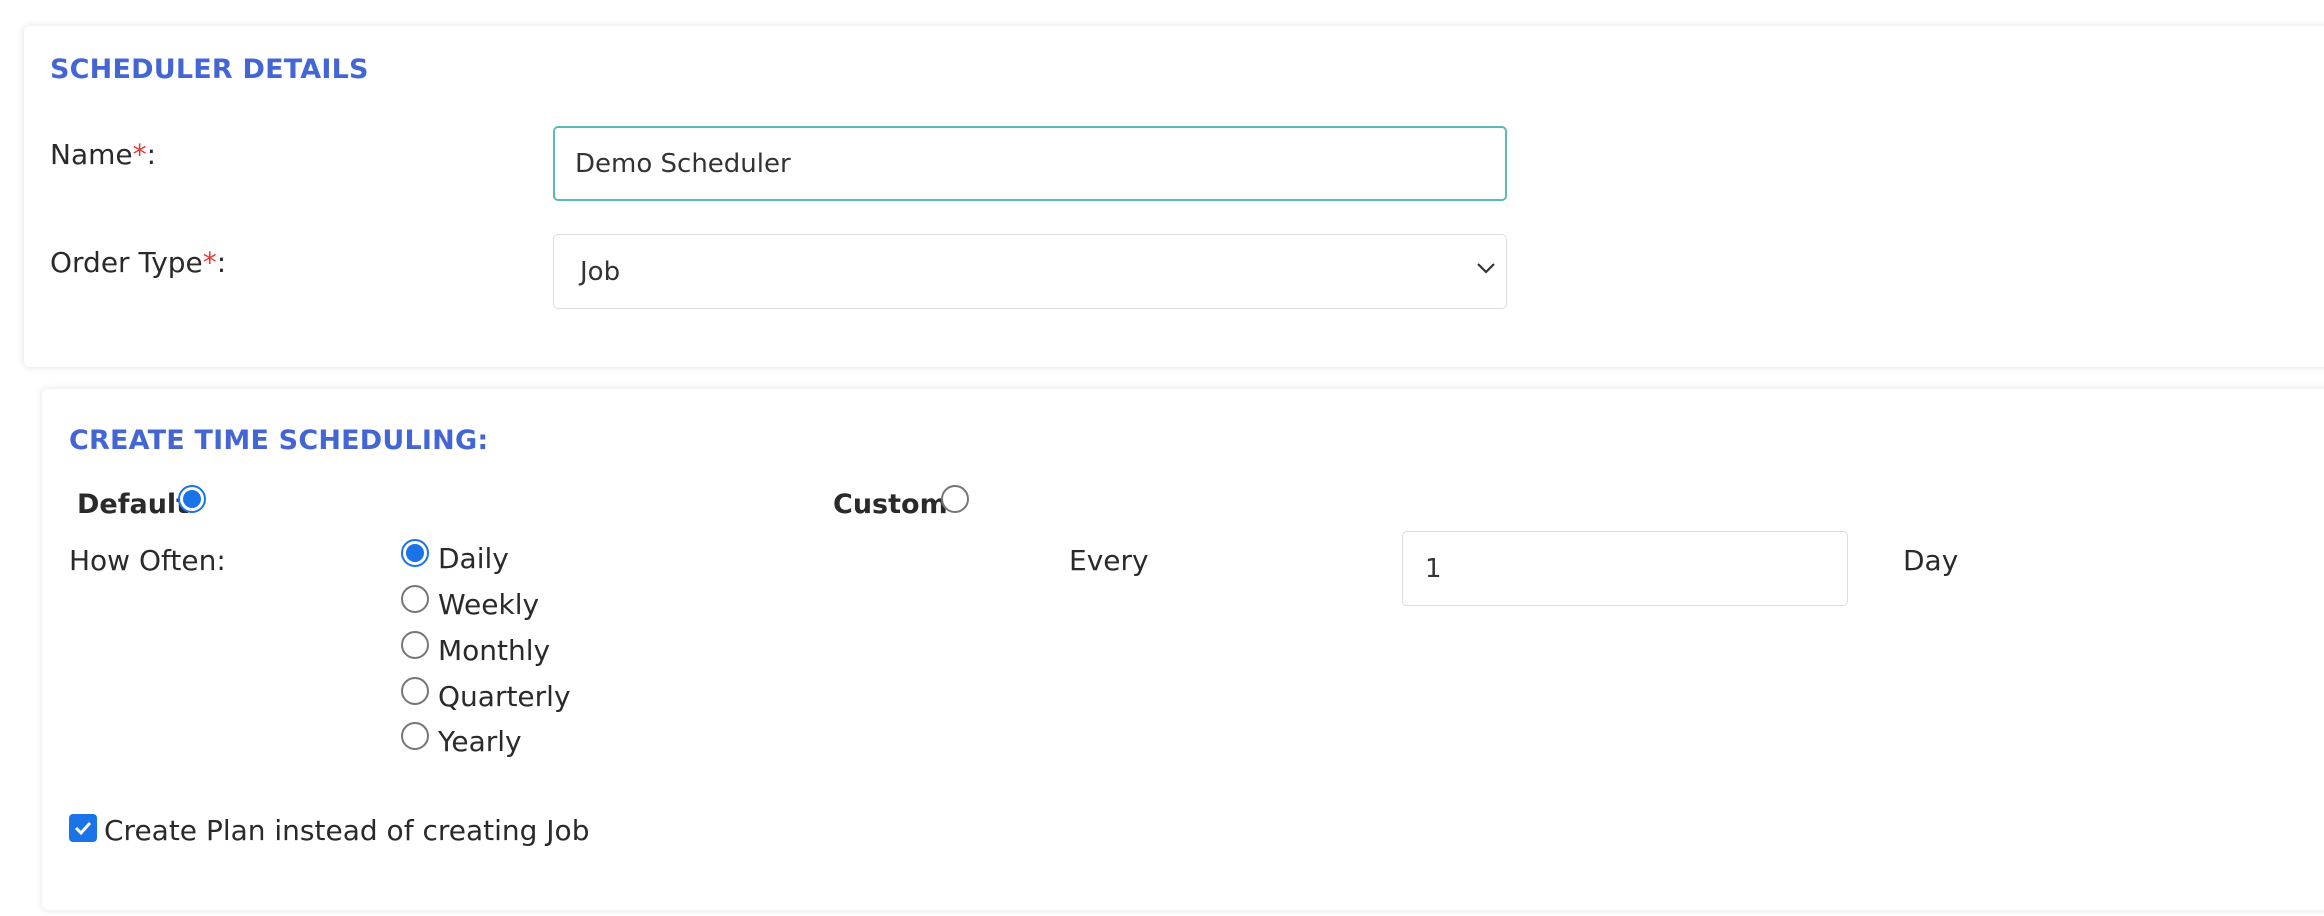 The width and height of the screenshot is (2324, 916). What do you see at coordinates (221, 262) in the screenshot?
I see `order-type-colon: :` at bounding box center [221, 262].